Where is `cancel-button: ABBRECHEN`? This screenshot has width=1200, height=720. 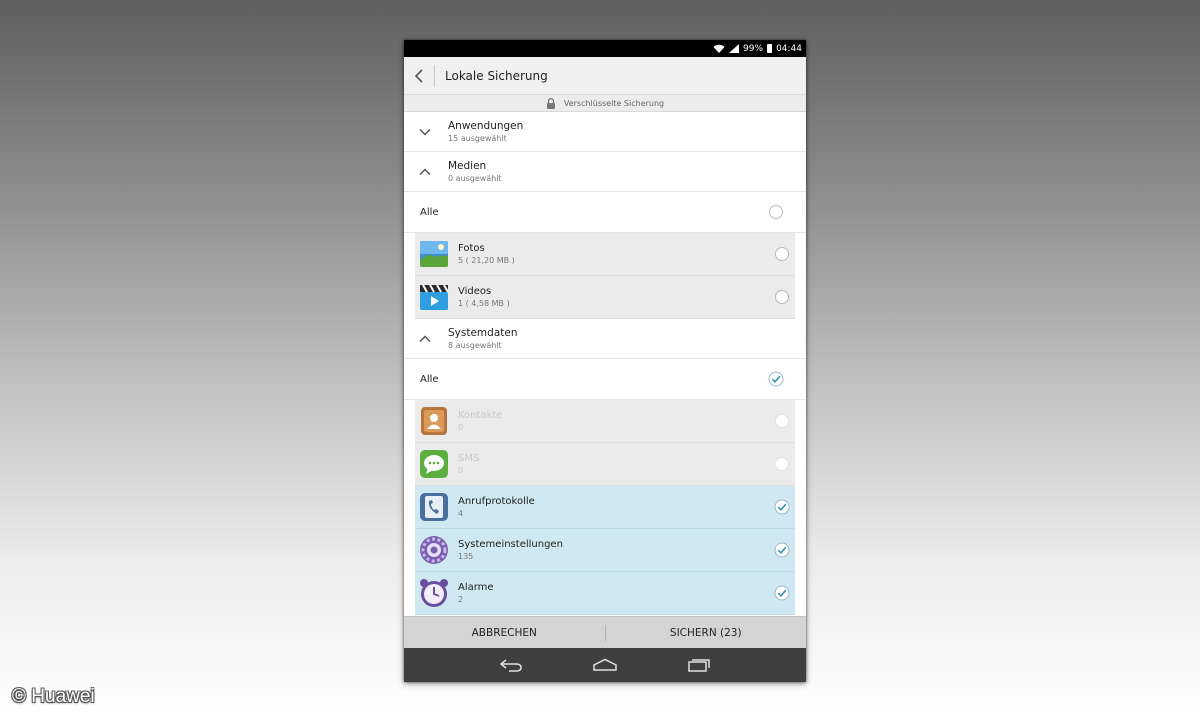
cancel-button: ABBRECHEN is located at coordinates (504, 633).